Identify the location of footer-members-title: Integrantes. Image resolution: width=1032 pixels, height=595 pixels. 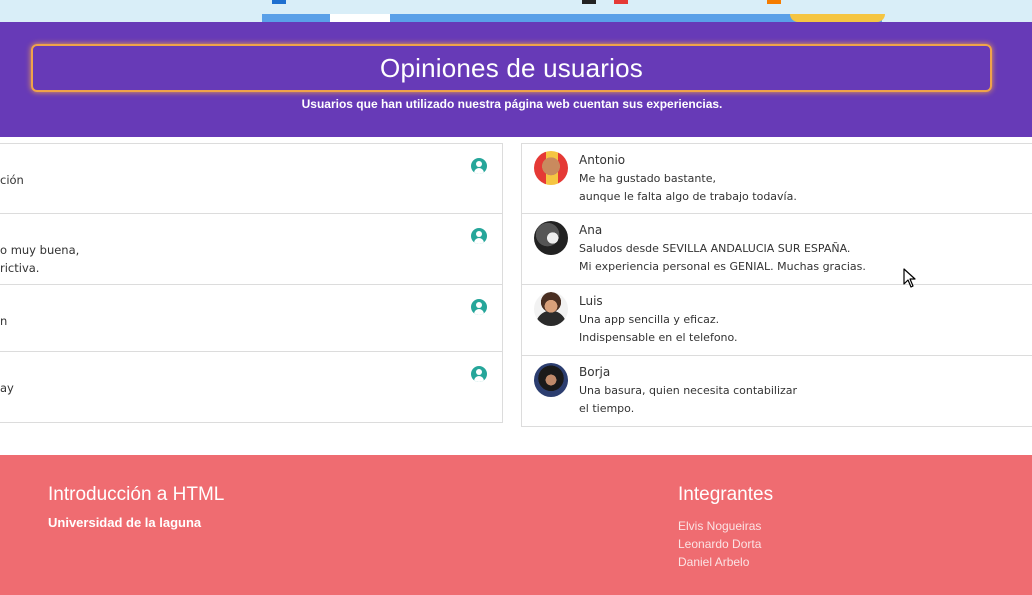
(726, 494).